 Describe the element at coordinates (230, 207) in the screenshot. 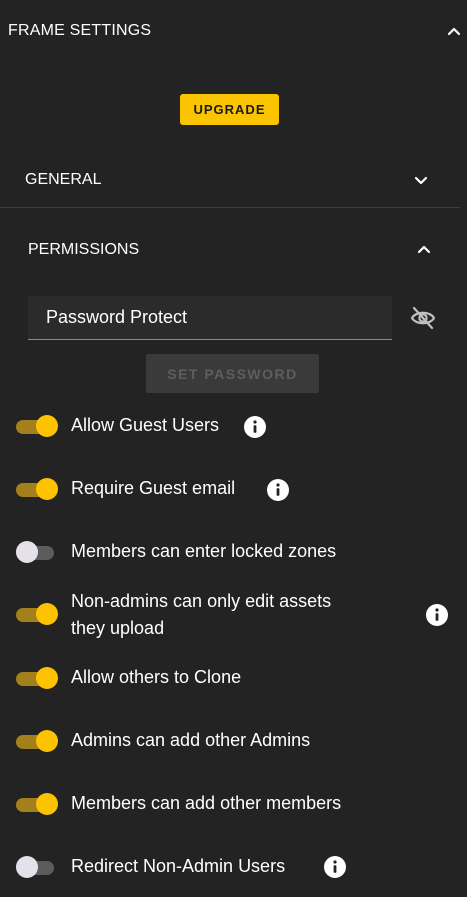

I see `section-divider` at that location.